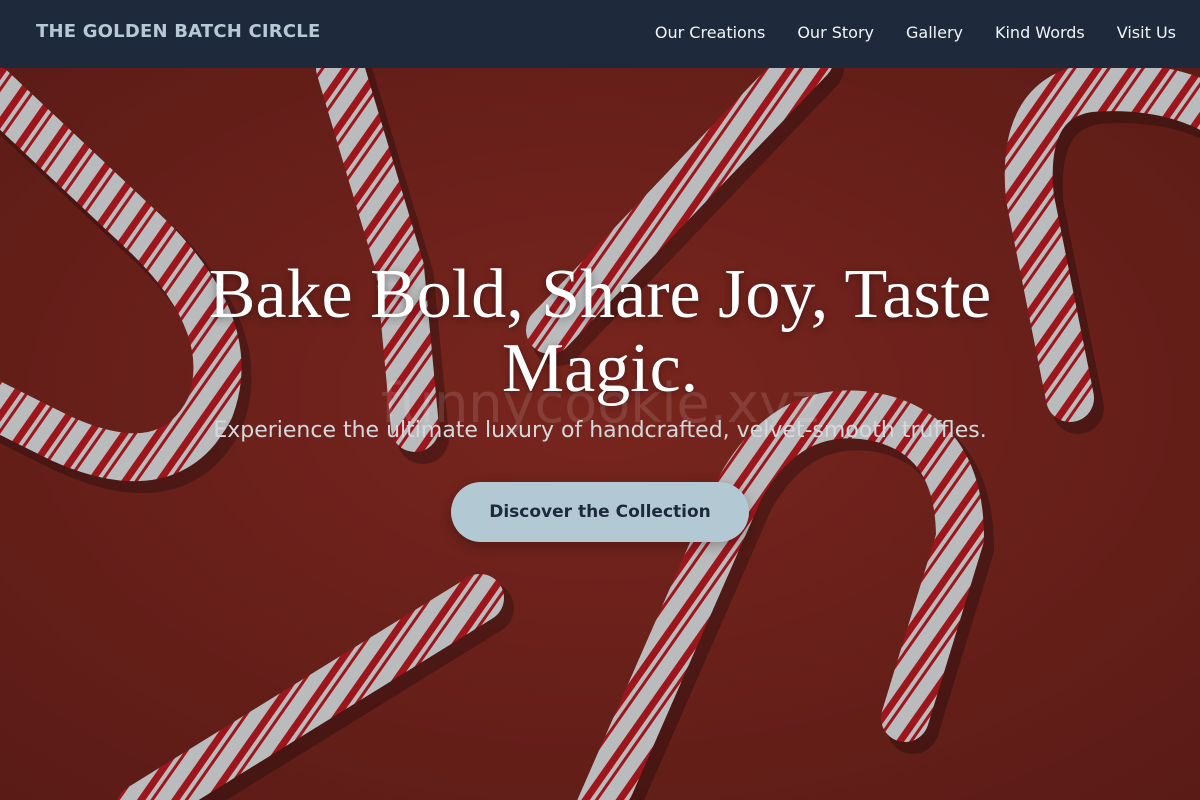  Describe the element at coordinates (934, 32) in the screenshot. I see `nav-link-gallery: Gallery` at that location.